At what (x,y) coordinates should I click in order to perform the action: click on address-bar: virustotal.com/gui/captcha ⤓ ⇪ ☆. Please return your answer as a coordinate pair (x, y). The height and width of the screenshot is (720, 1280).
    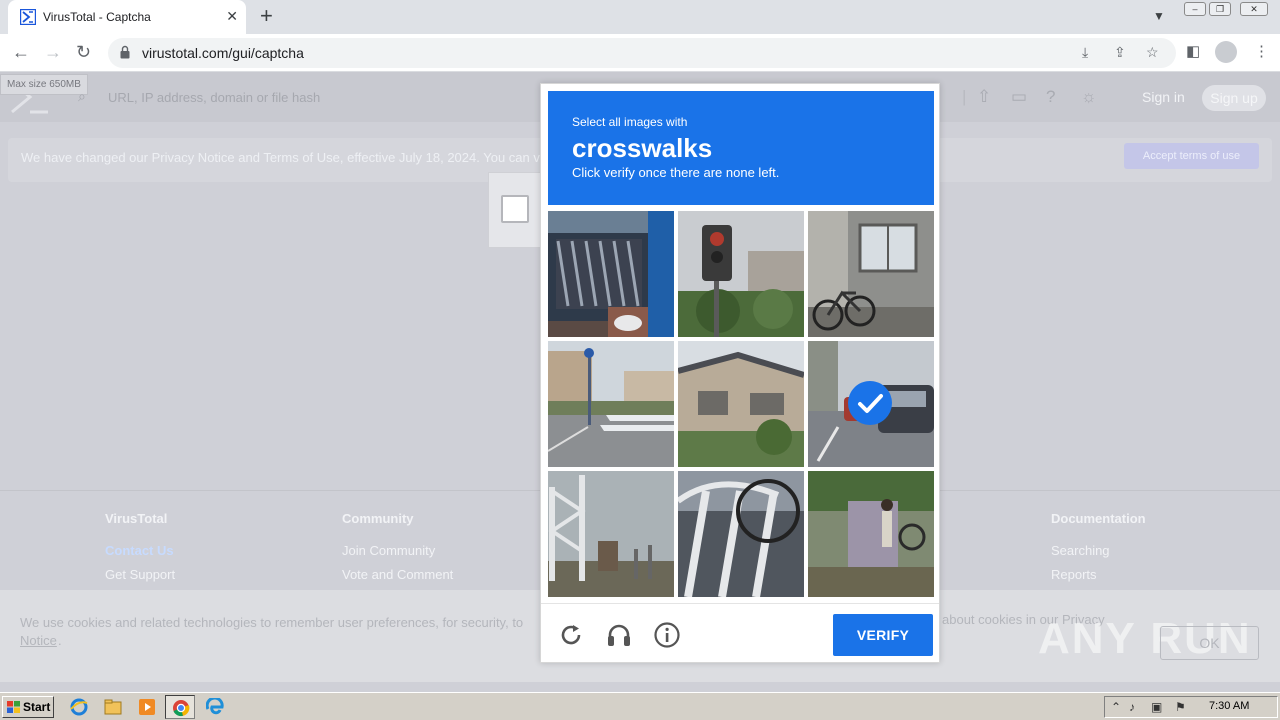
    Looking at the image, I should click on (642, 53).